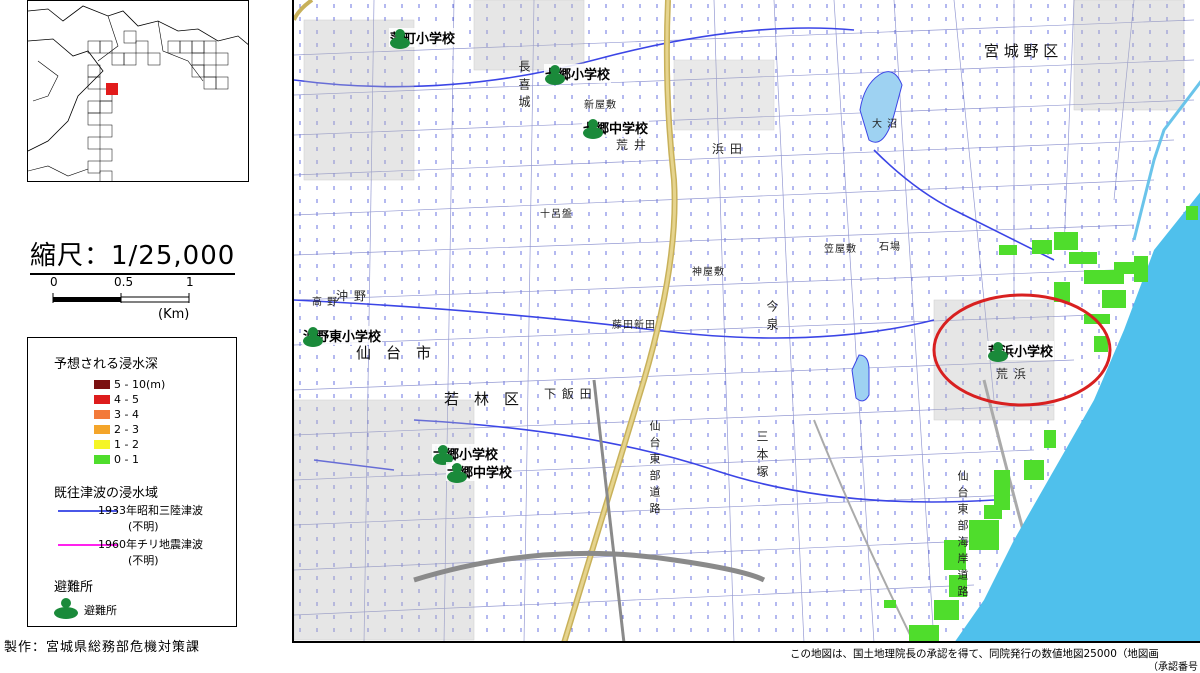  I want to click on place-shimoiida: 下 飯 田, so click(568, 394).